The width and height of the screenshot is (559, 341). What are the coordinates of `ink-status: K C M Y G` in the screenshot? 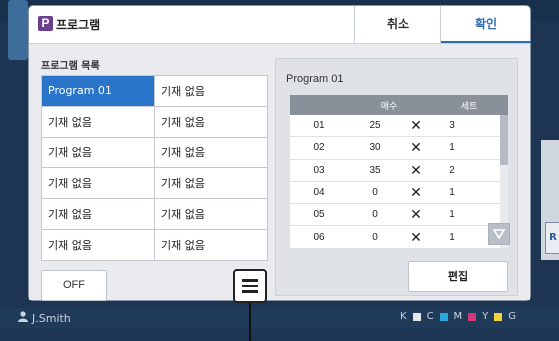 It's located at (458, 316).